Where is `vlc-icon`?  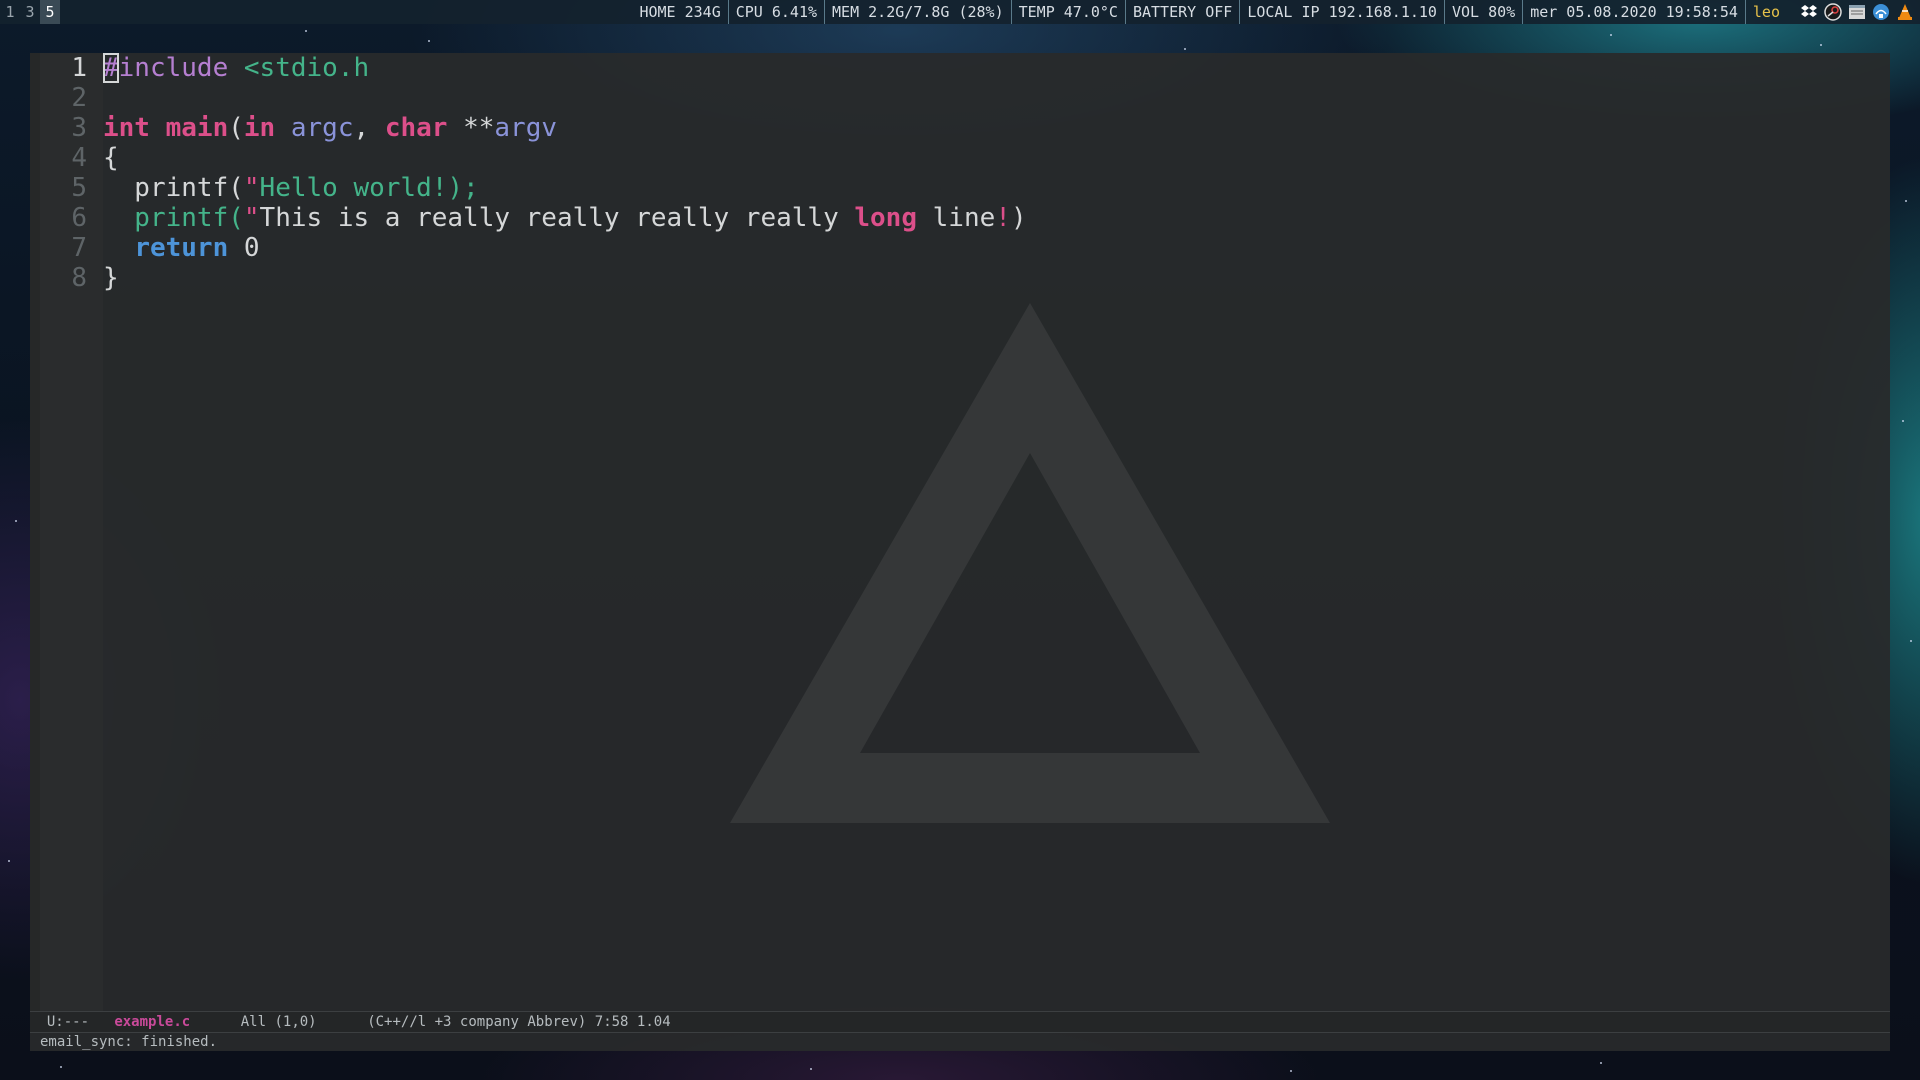 vlc-icon is located at coordinates (1905, 12).